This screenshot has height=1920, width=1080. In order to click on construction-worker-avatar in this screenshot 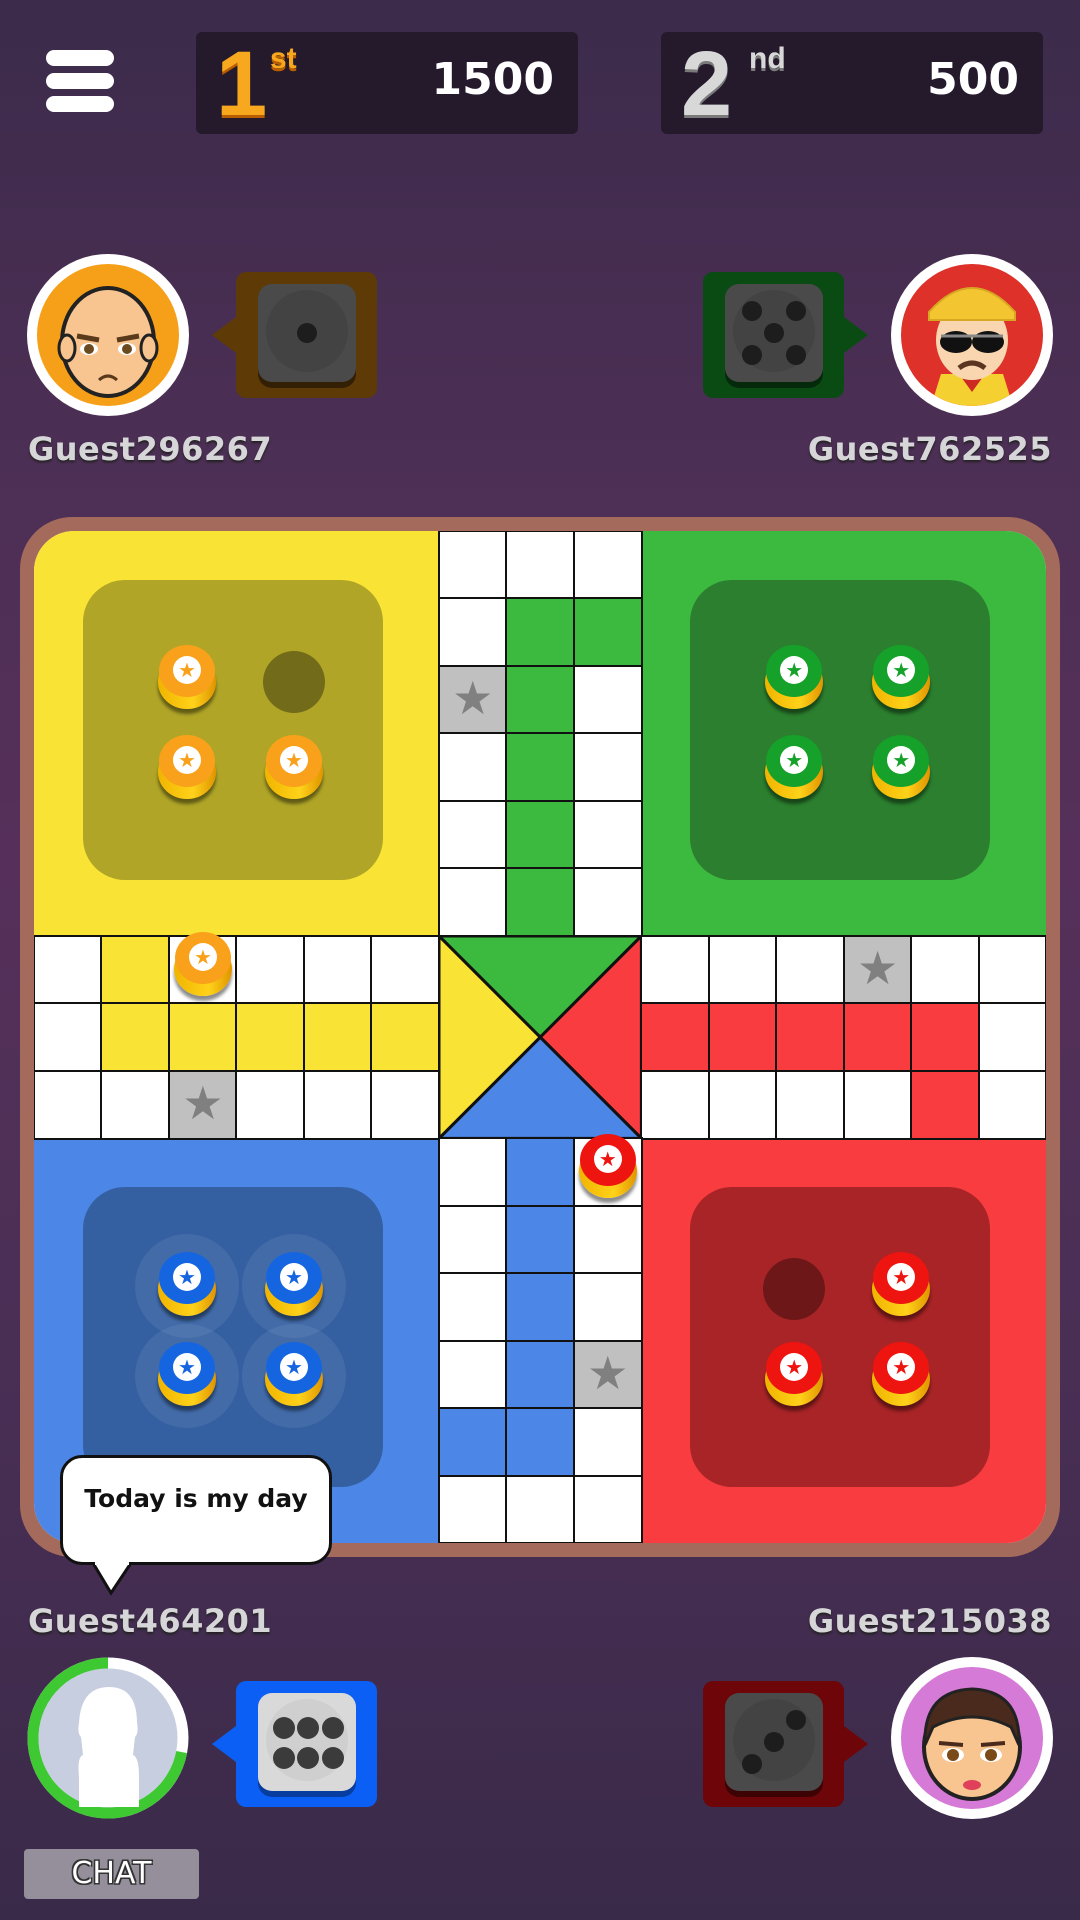, I will do `click(972, 335)`.